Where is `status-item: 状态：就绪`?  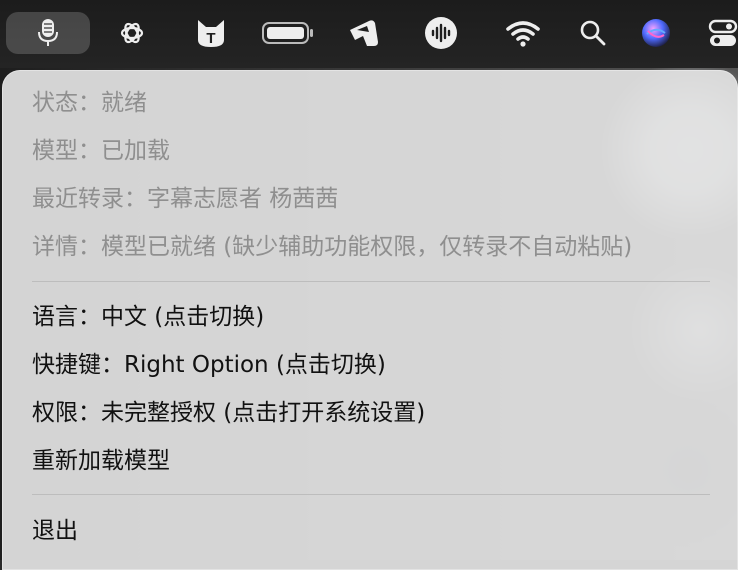
status-item: 状态：就绪 is located at coordinates (89, 103).